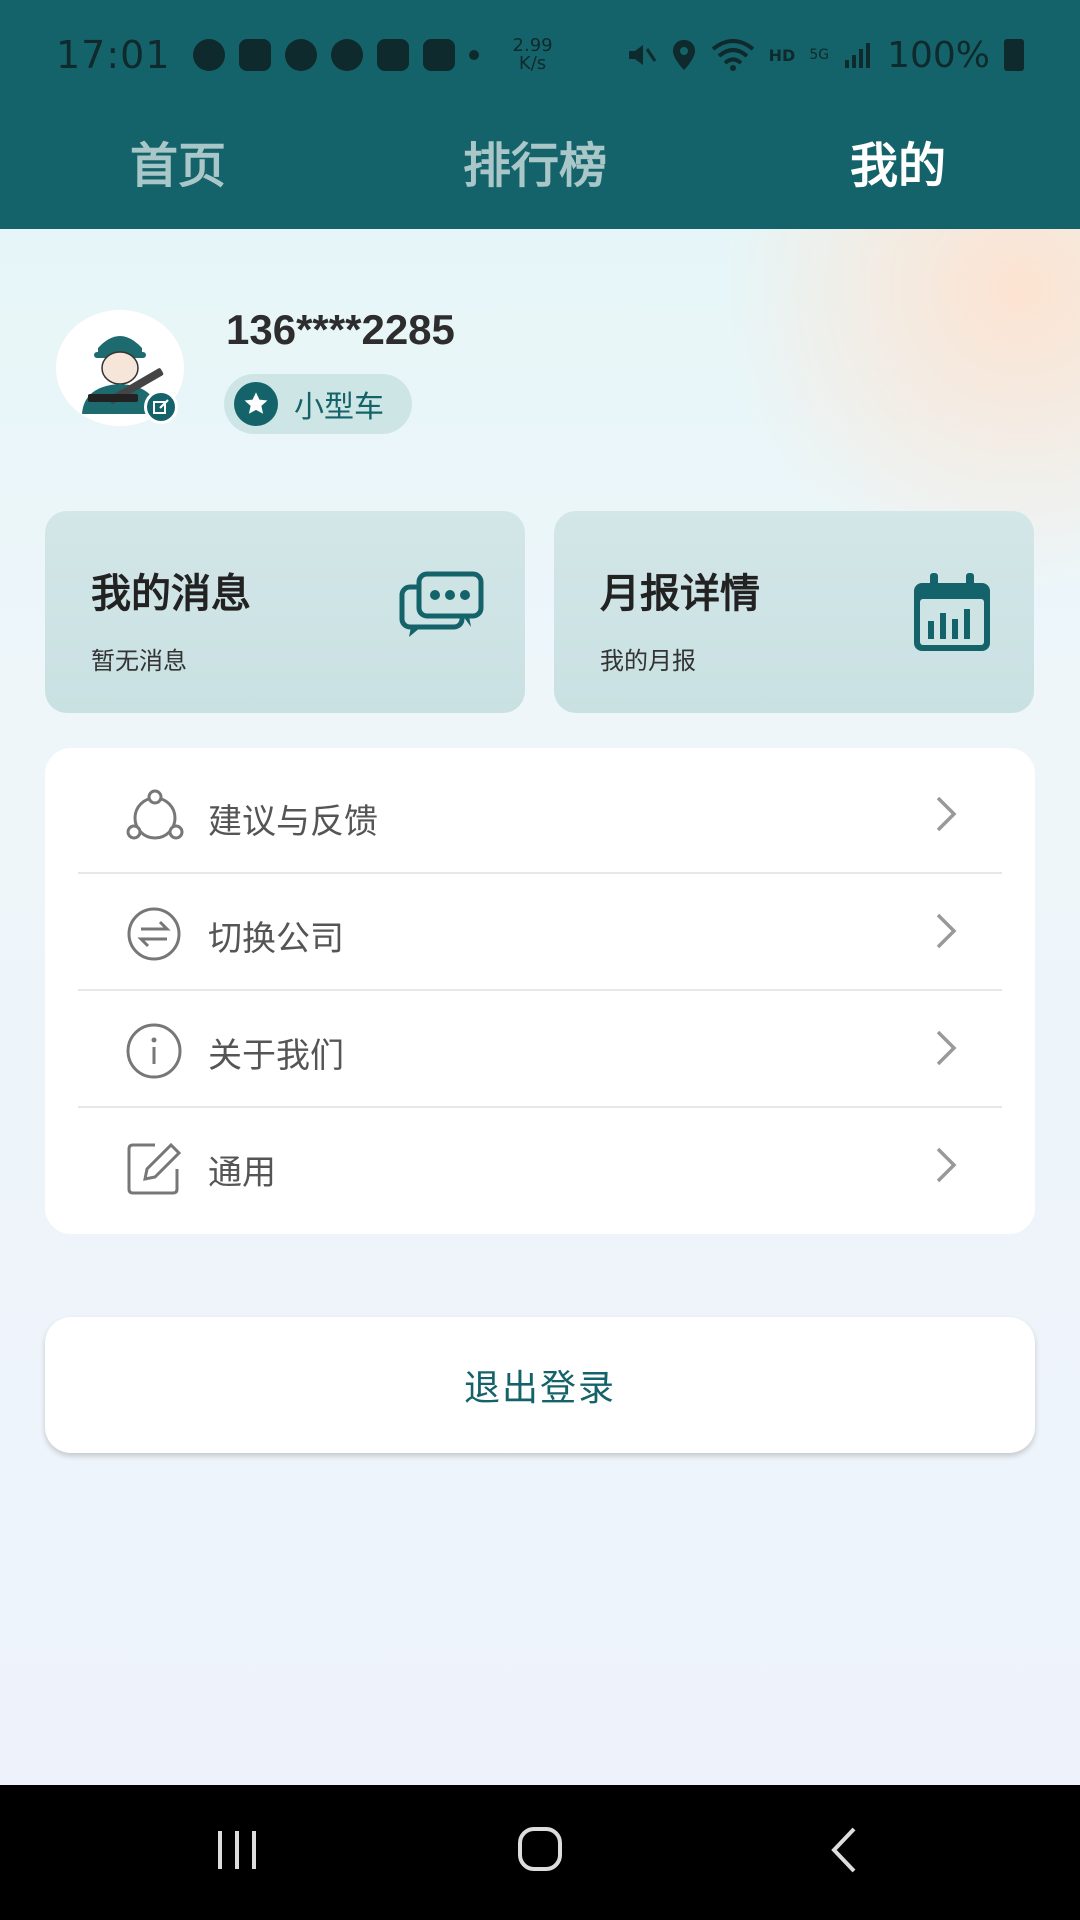 This screenshot has height=1920, width=1080. What do you see at coordinates (732, 55) in the screenshot?
I see `wifi-icon` at bounding box center [732, 55].